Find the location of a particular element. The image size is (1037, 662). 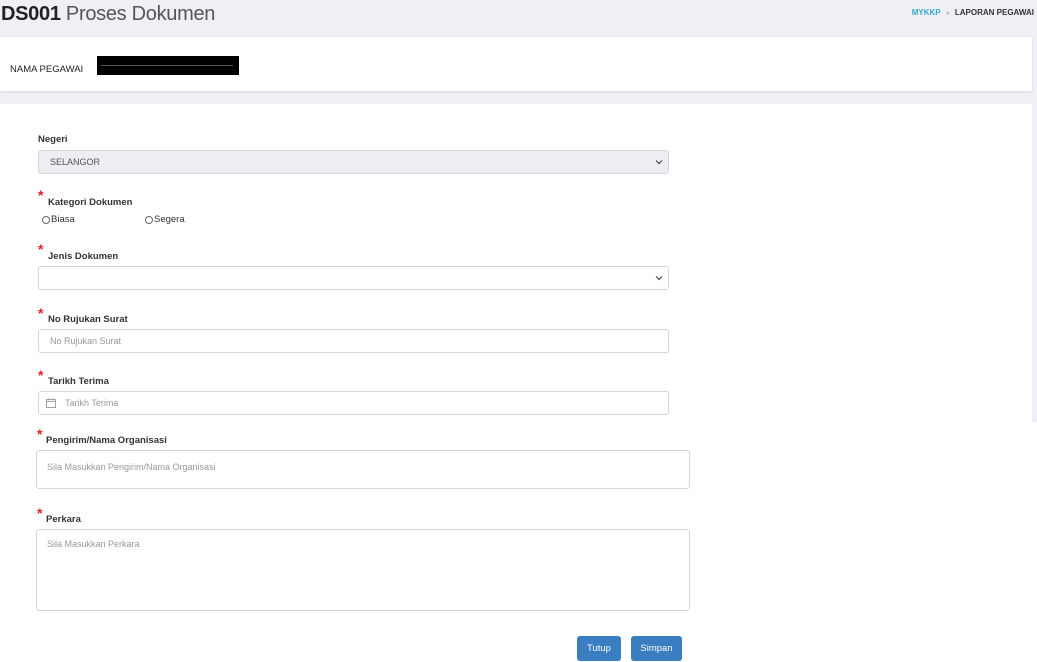

radio-segera: Segera is located at coordinates (165, 219).